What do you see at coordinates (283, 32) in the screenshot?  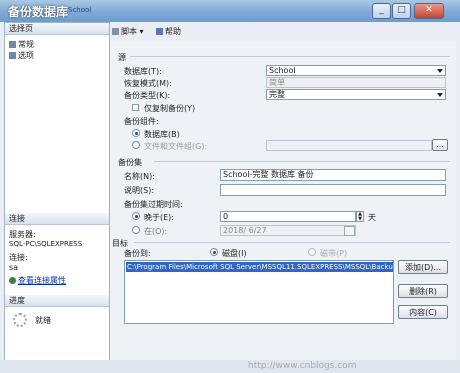 I see `toolbar: 脚本 ▾ 帮助` at bounding box center [283, 32].